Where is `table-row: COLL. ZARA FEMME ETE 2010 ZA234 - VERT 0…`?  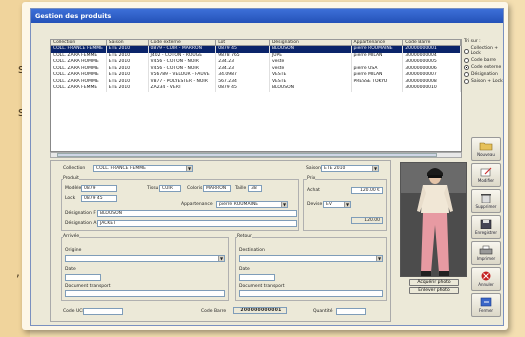
table-row: COLL. ZARA FEMME ETE 2010 ZA234 - VERT 0… is located at coordinates (256, 88).